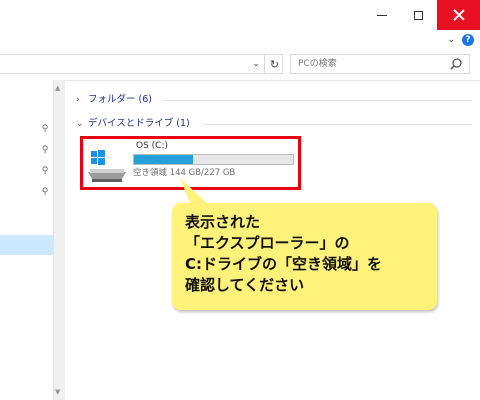 The width and height of the screenshot is (480, 400). Describe the element at coordinates (284, 264) in the screenshot. I see `callout-line: C:ドライブの「空き領域」を` at that location.